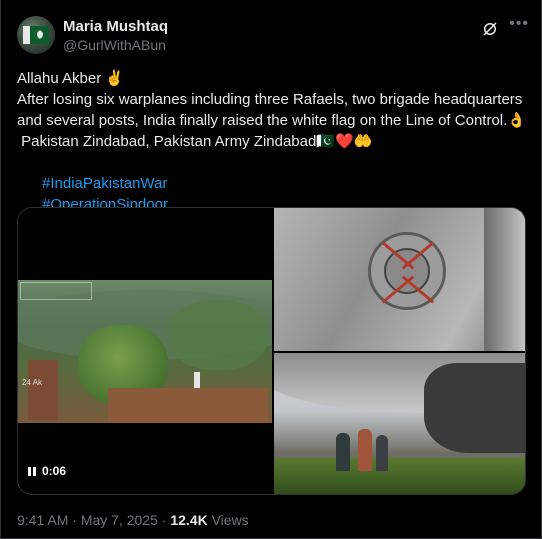 The width and height of the screenshot is (542, 539). Describe the element at coordinates (189, 520) in the screenshot. I see `views-count: 12.4K` at that location.